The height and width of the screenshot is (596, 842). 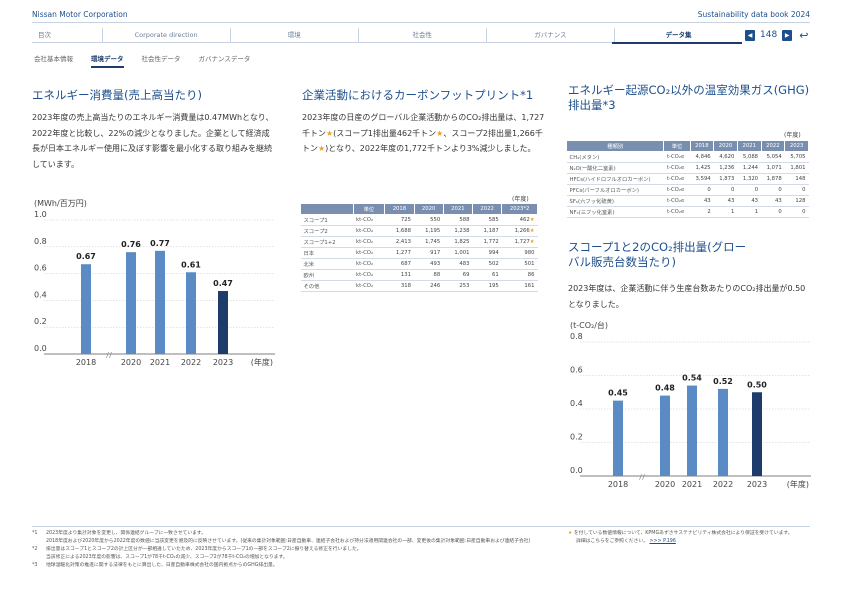 What do you see at coordinates (327, 220) in the screenshot?
I see `carbon-table-cell: スコープ1` at bounding box center [327, 220].